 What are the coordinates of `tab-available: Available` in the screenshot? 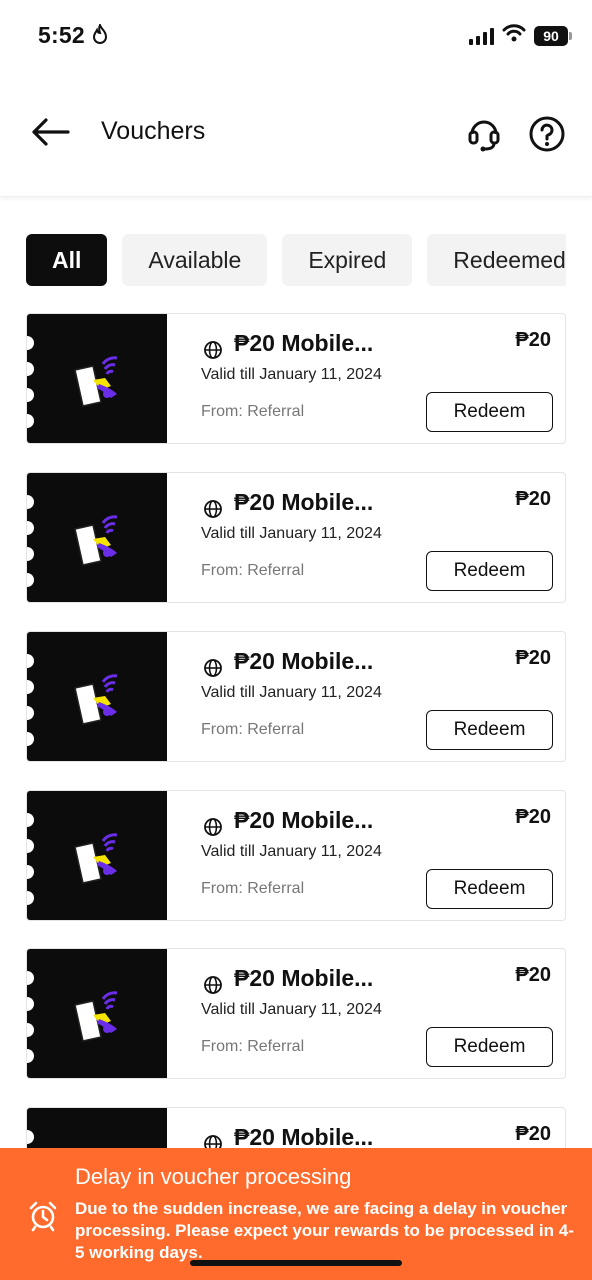 It's located at (195, 260).